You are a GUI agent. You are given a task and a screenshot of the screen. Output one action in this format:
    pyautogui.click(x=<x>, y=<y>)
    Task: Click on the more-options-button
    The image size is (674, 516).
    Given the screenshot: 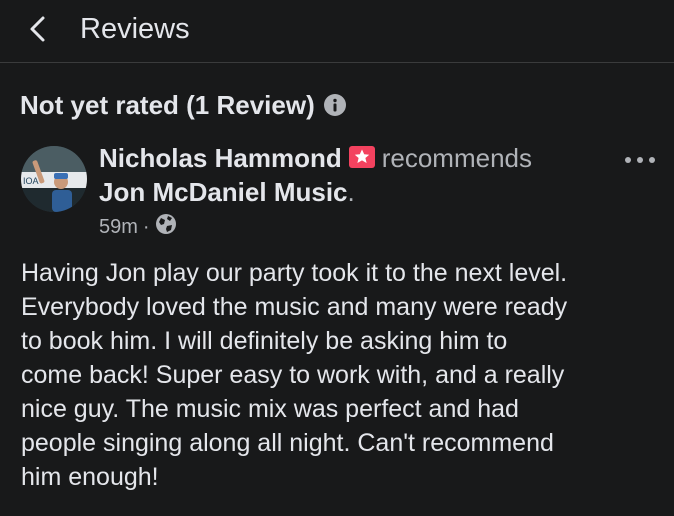 What is the action you would take?
    pyautogui.click(x=640, y=160)
    